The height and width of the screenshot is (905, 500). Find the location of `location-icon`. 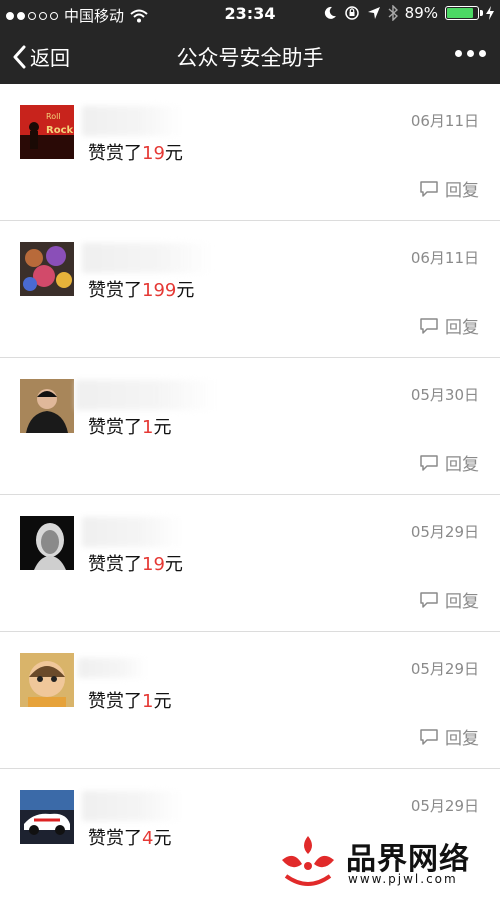

location-icon is located at coordinates (373, 13).